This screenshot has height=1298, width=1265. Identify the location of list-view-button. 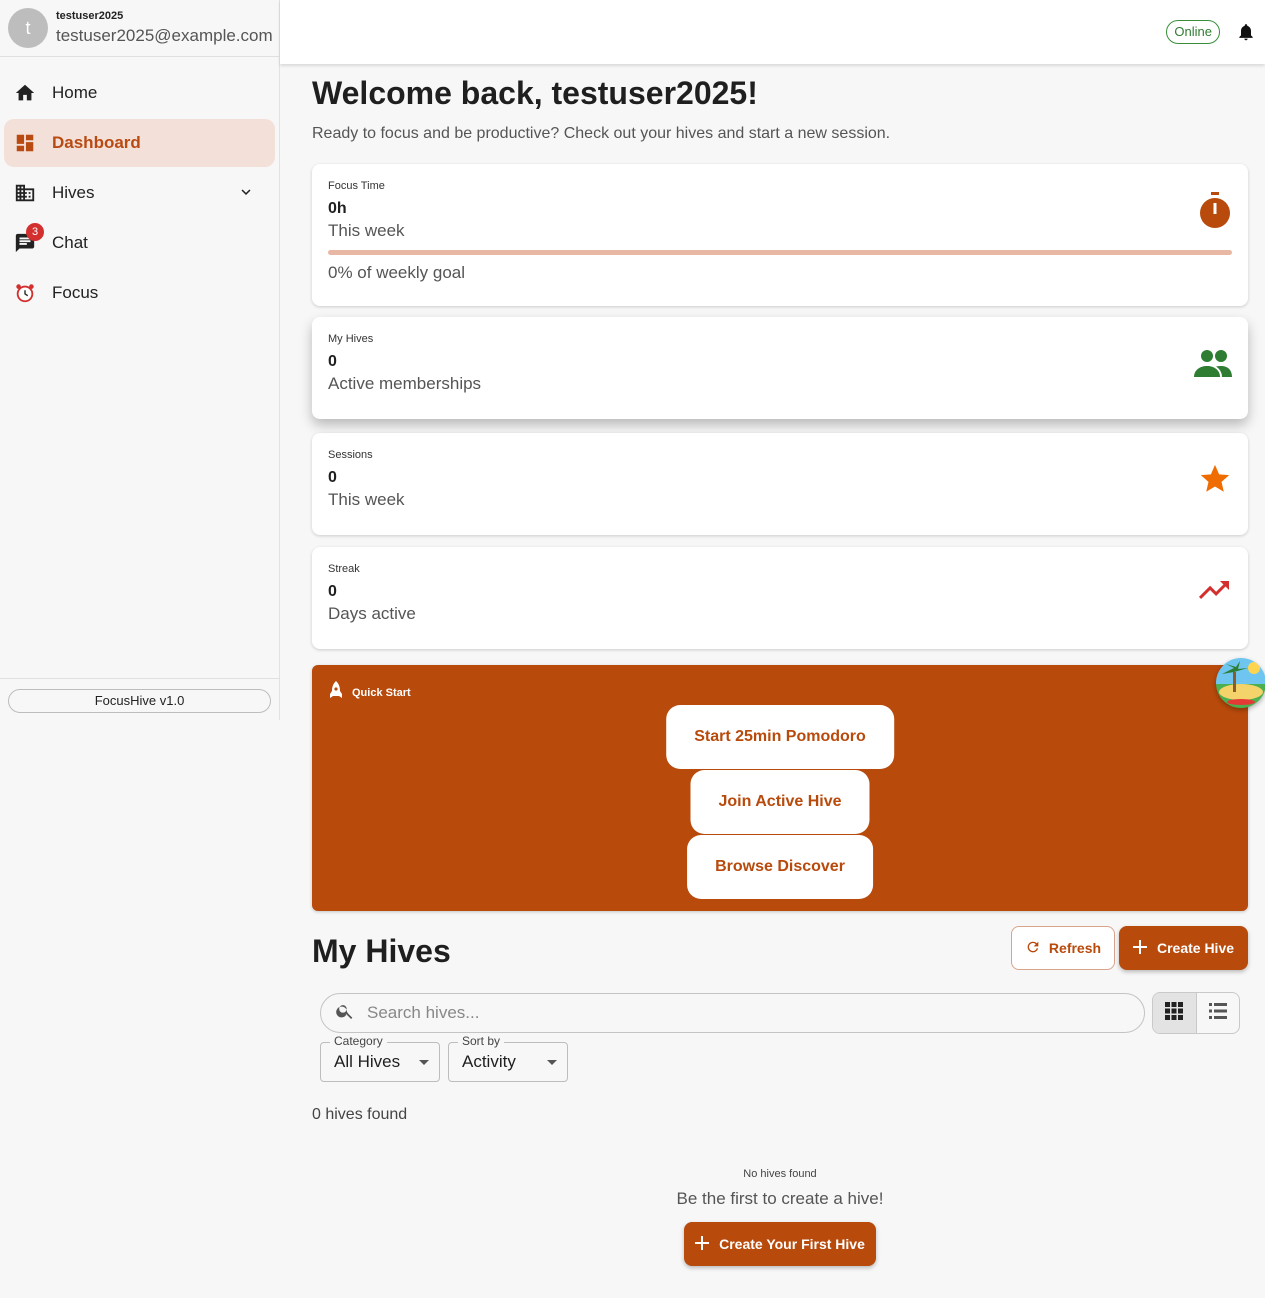
(1218, 1013).